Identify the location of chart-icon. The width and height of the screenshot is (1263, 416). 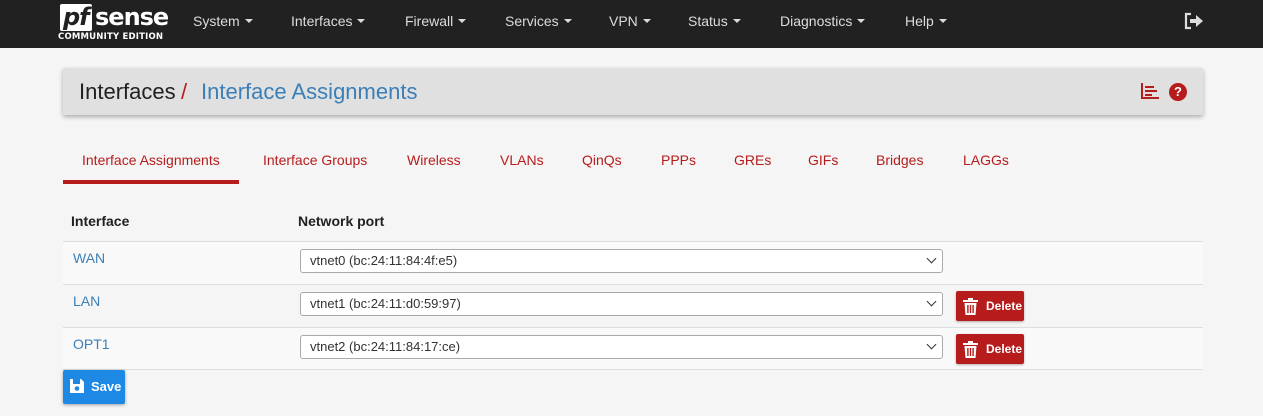
(1150, 91).